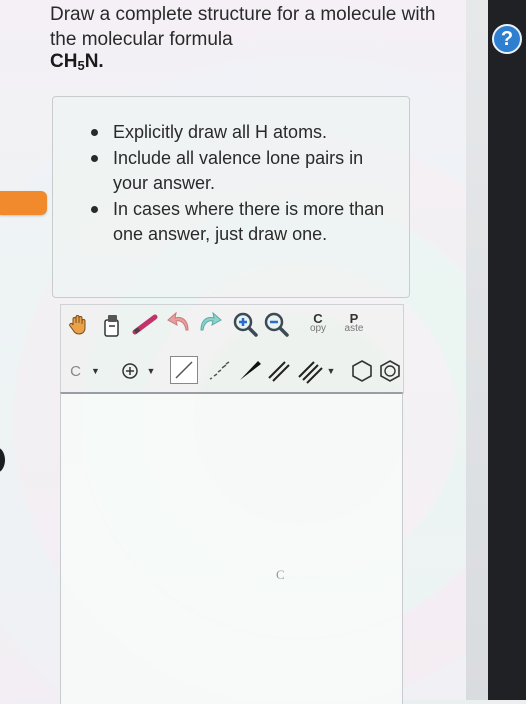 The width and height of the screenshot is (526, 704). What do you see at coordinates (477, 350) in the screenshot?
I see `scroll-rail` at bounding box center [477, 350].